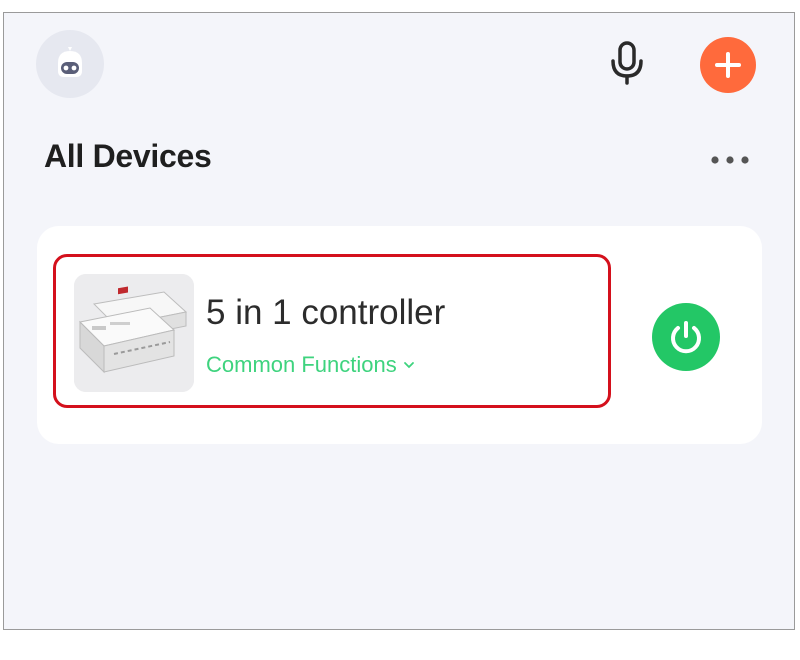  I want to click on more-horizontal-icon, so click(730, 160).